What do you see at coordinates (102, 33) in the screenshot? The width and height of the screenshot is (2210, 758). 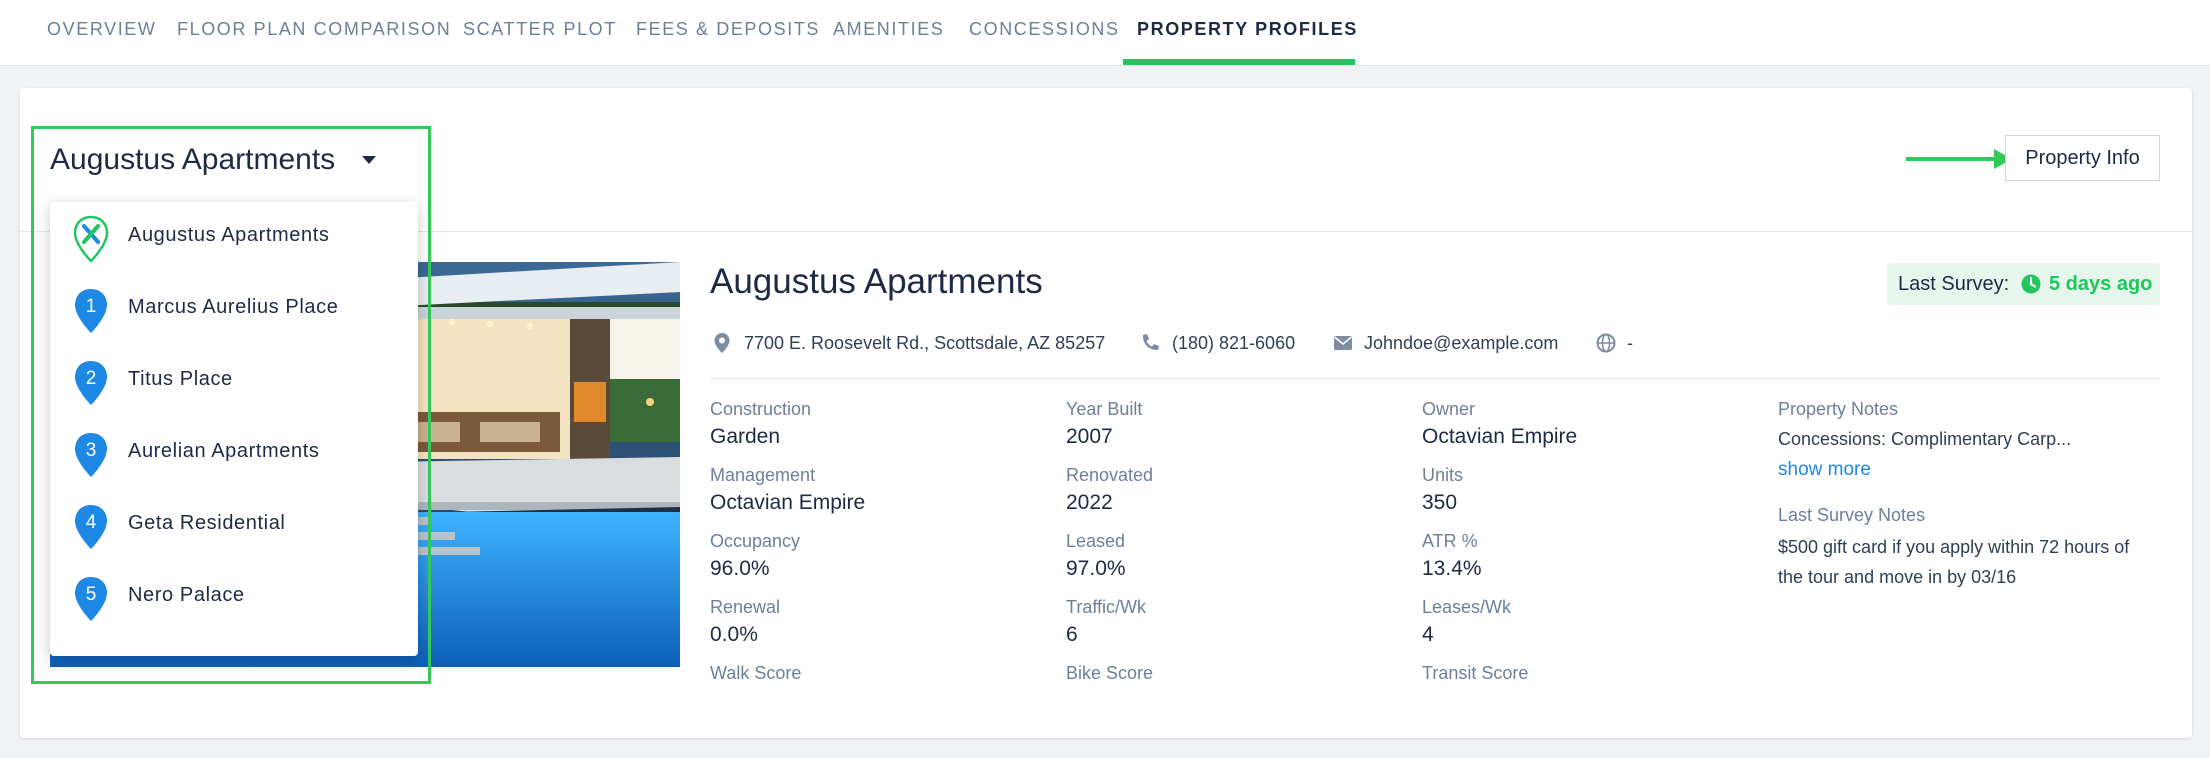 I see `tab-overview: OVERVIEW` at bounding box center [102, 33].